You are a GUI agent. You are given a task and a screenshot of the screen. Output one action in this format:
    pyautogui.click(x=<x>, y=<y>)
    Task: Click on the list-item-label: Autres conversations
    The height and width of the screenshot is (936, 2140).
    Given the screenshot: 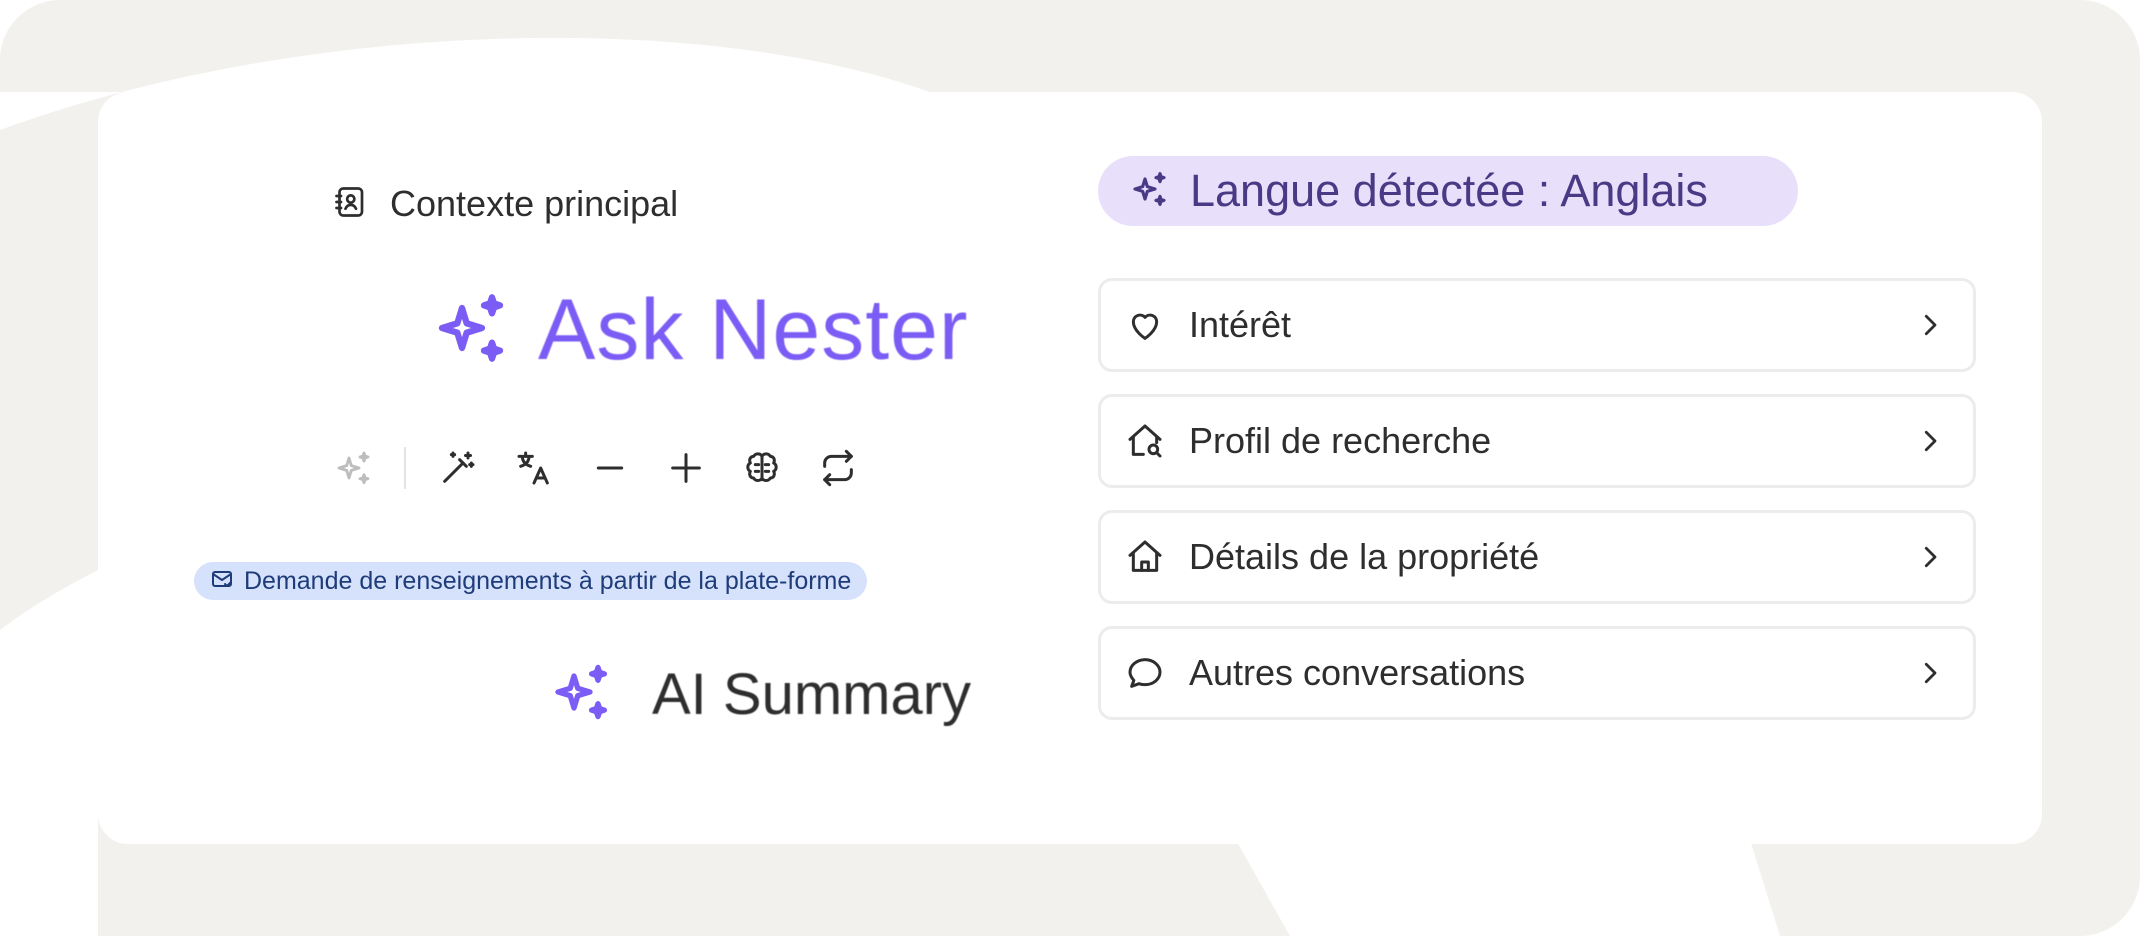 What is the action you would take?
    pyautogui.click(x=1357, y=672)
    